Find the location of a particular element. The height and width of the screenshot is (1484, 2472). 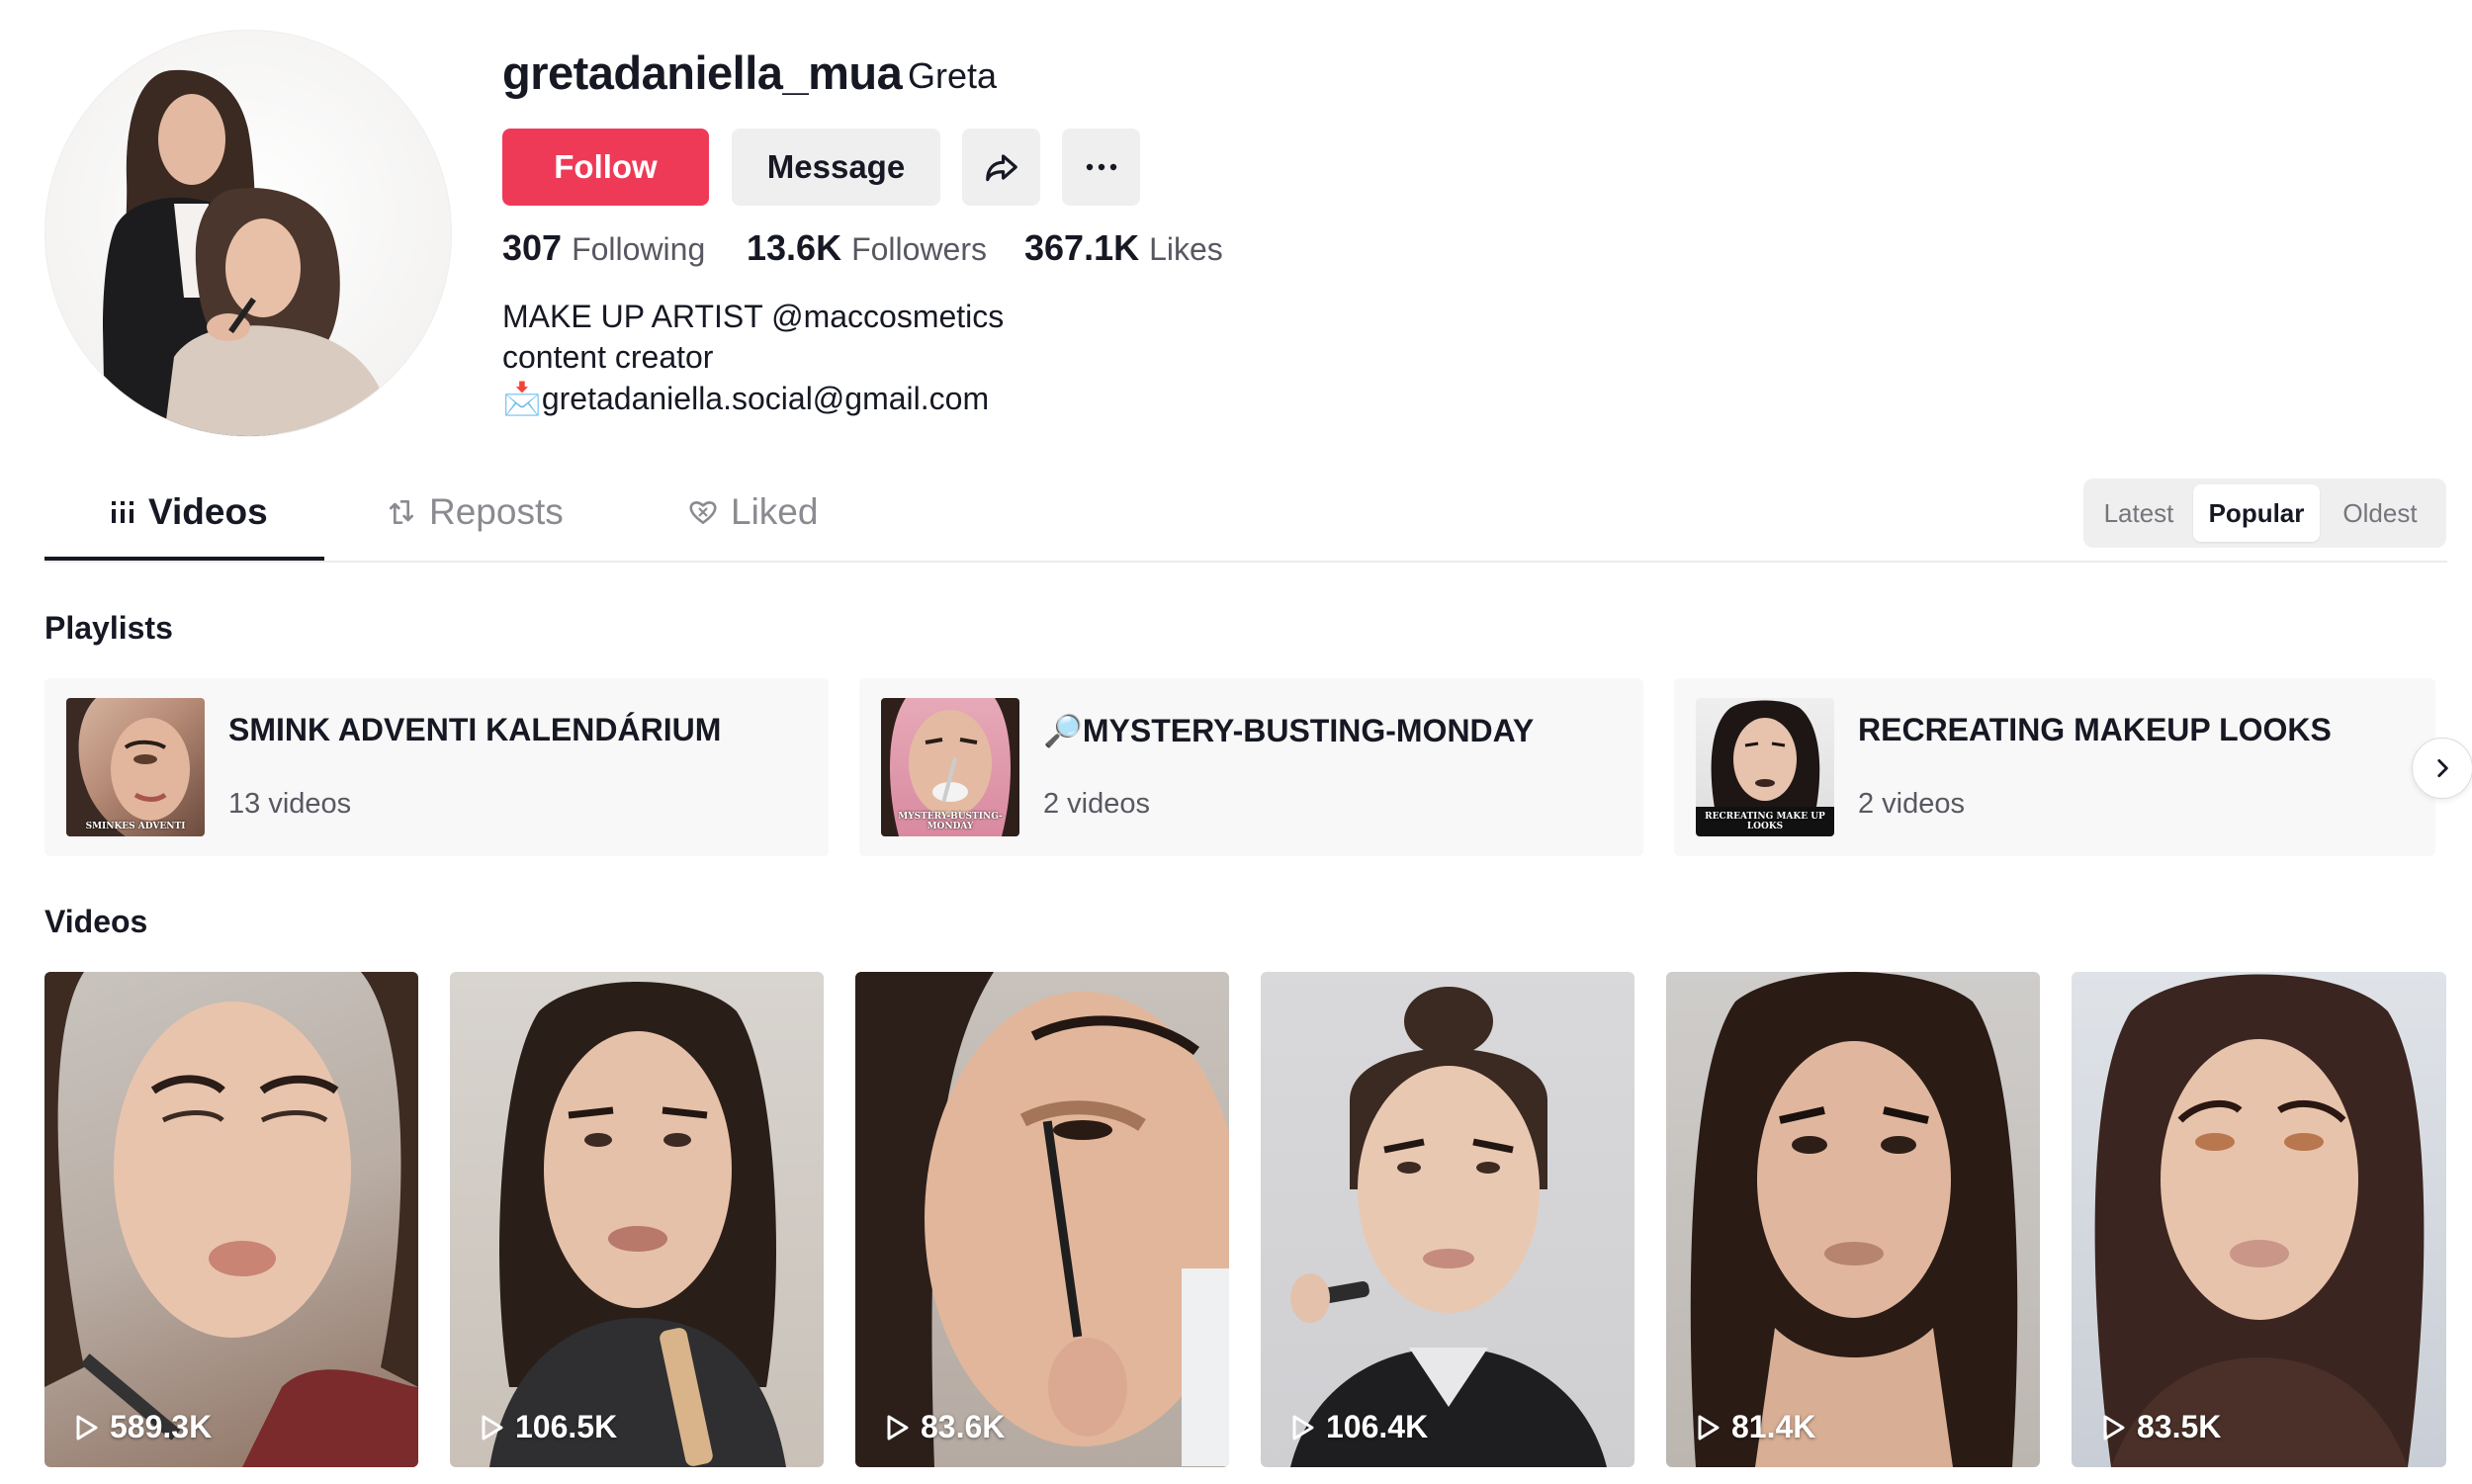

video-card: 83.6K is located at coordinates (1042, 1219).